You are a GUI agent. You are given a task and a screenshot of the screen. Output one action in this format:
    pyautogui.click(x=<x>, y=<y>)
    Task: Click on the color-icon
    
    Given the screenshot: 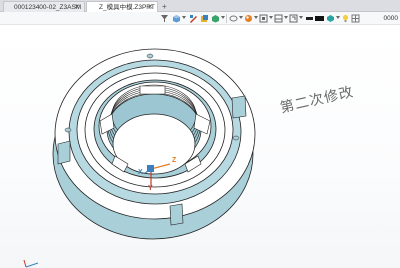 What is the action you would take?
    pyautogui.click(x=319, y=18)
    